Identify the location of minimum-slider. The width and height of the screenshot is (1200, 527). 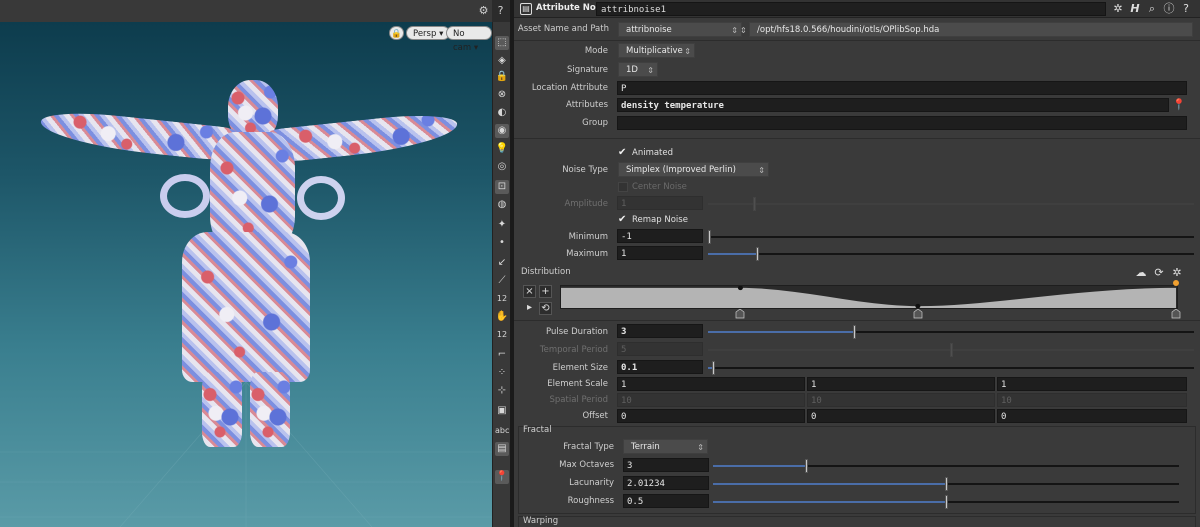
(951, 237).